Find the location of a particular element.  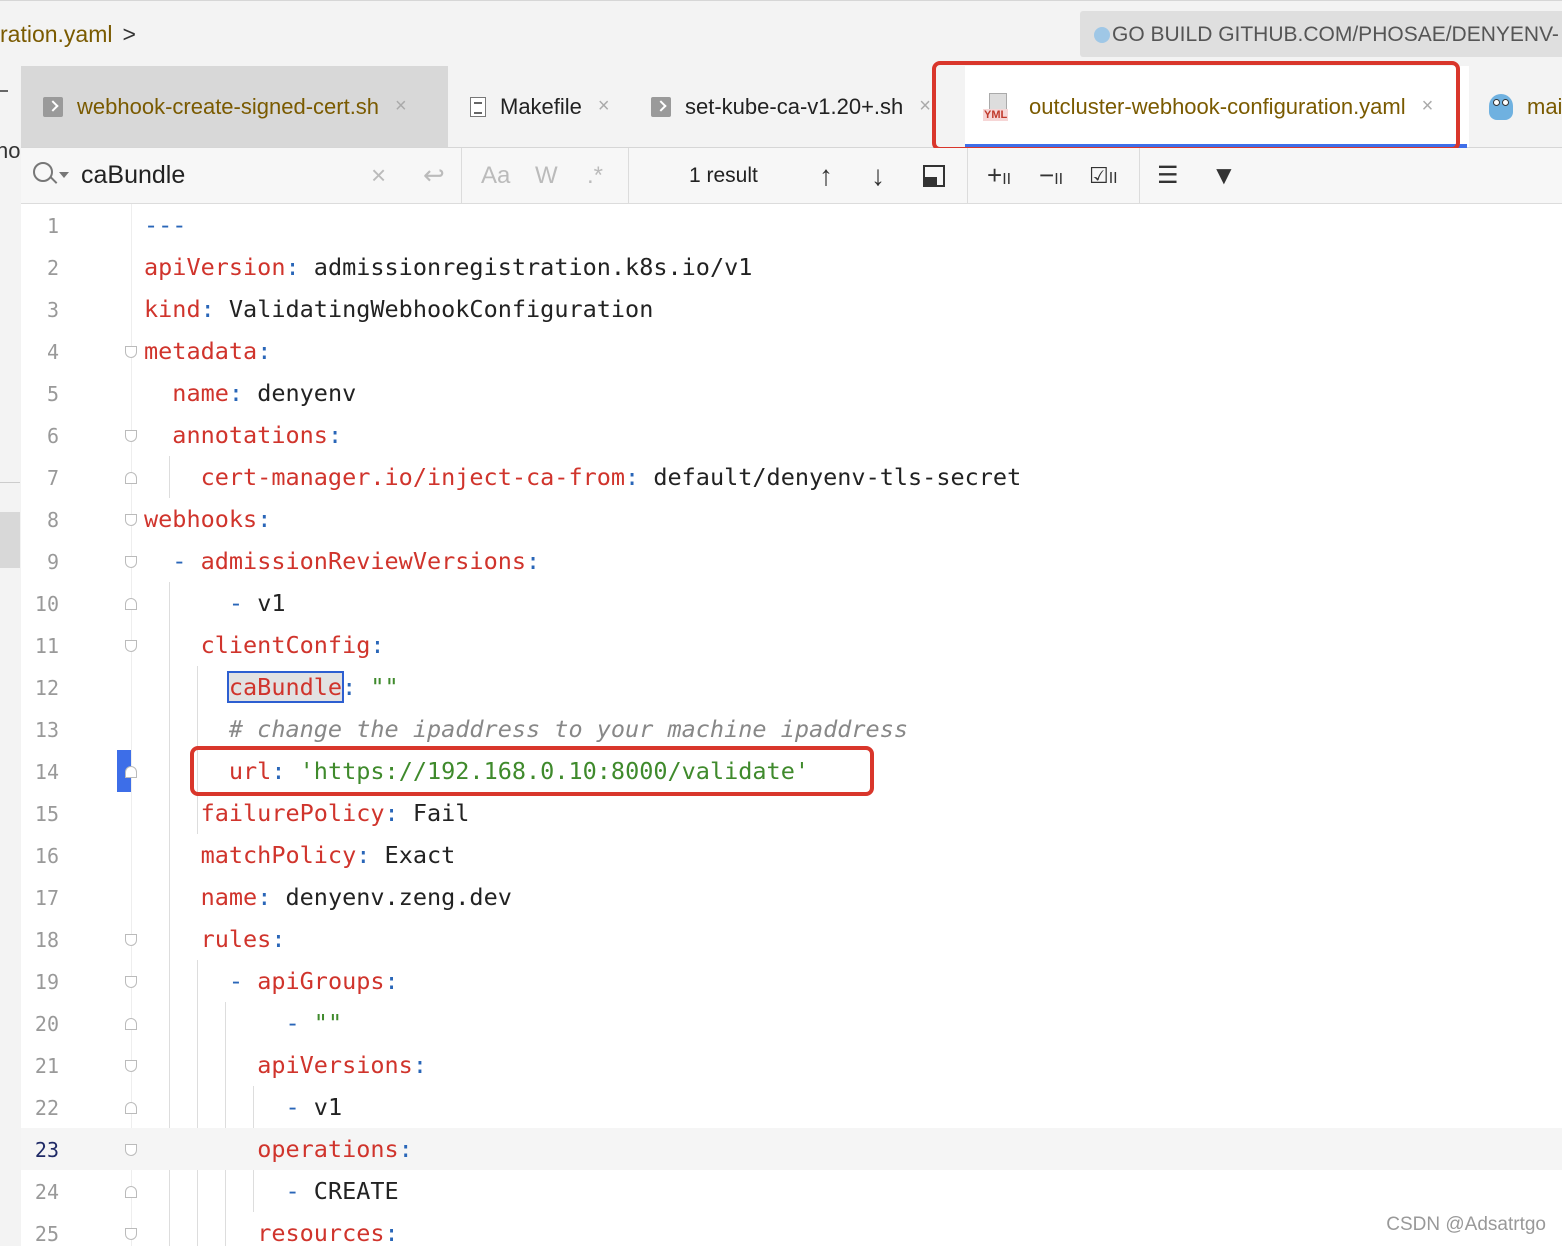

tab-main-go: mai is located at coordinates (1522, 106).